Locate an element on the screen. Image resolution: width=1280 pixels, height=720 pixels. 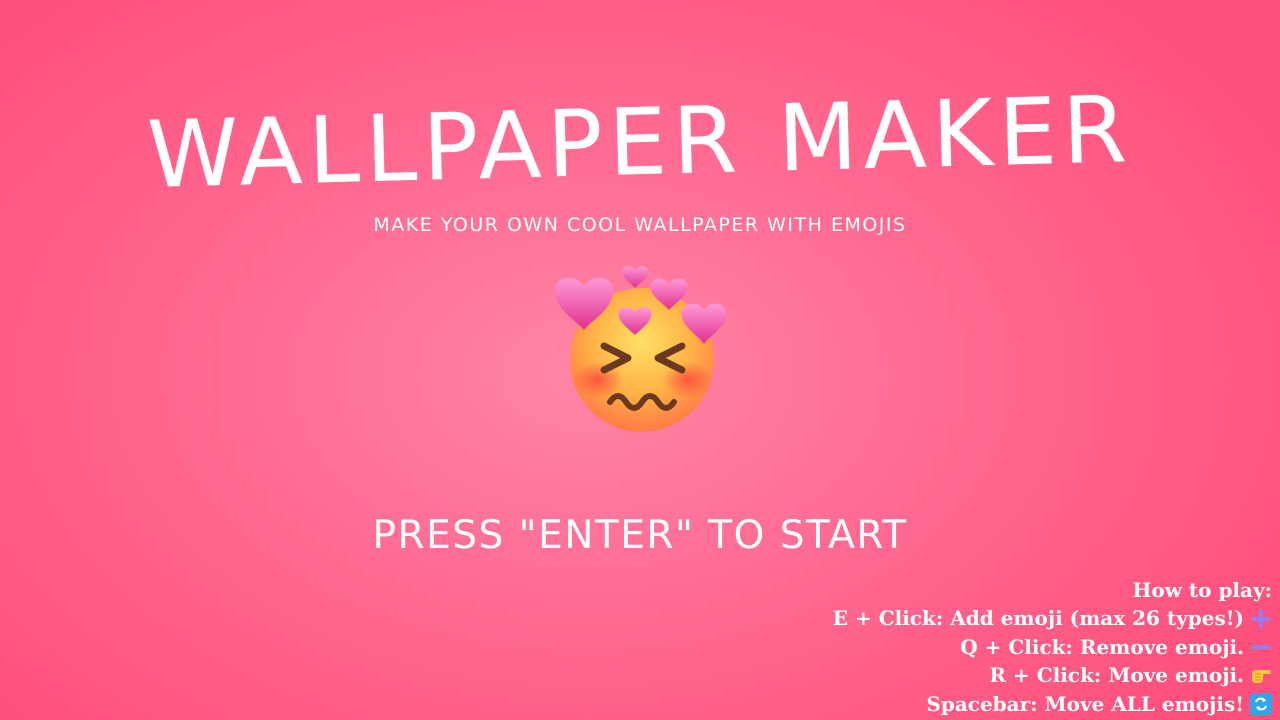
instruction-add-emoji: E + Click: Add emoji (max 26 types!) is located at coordinates (1052, 618).